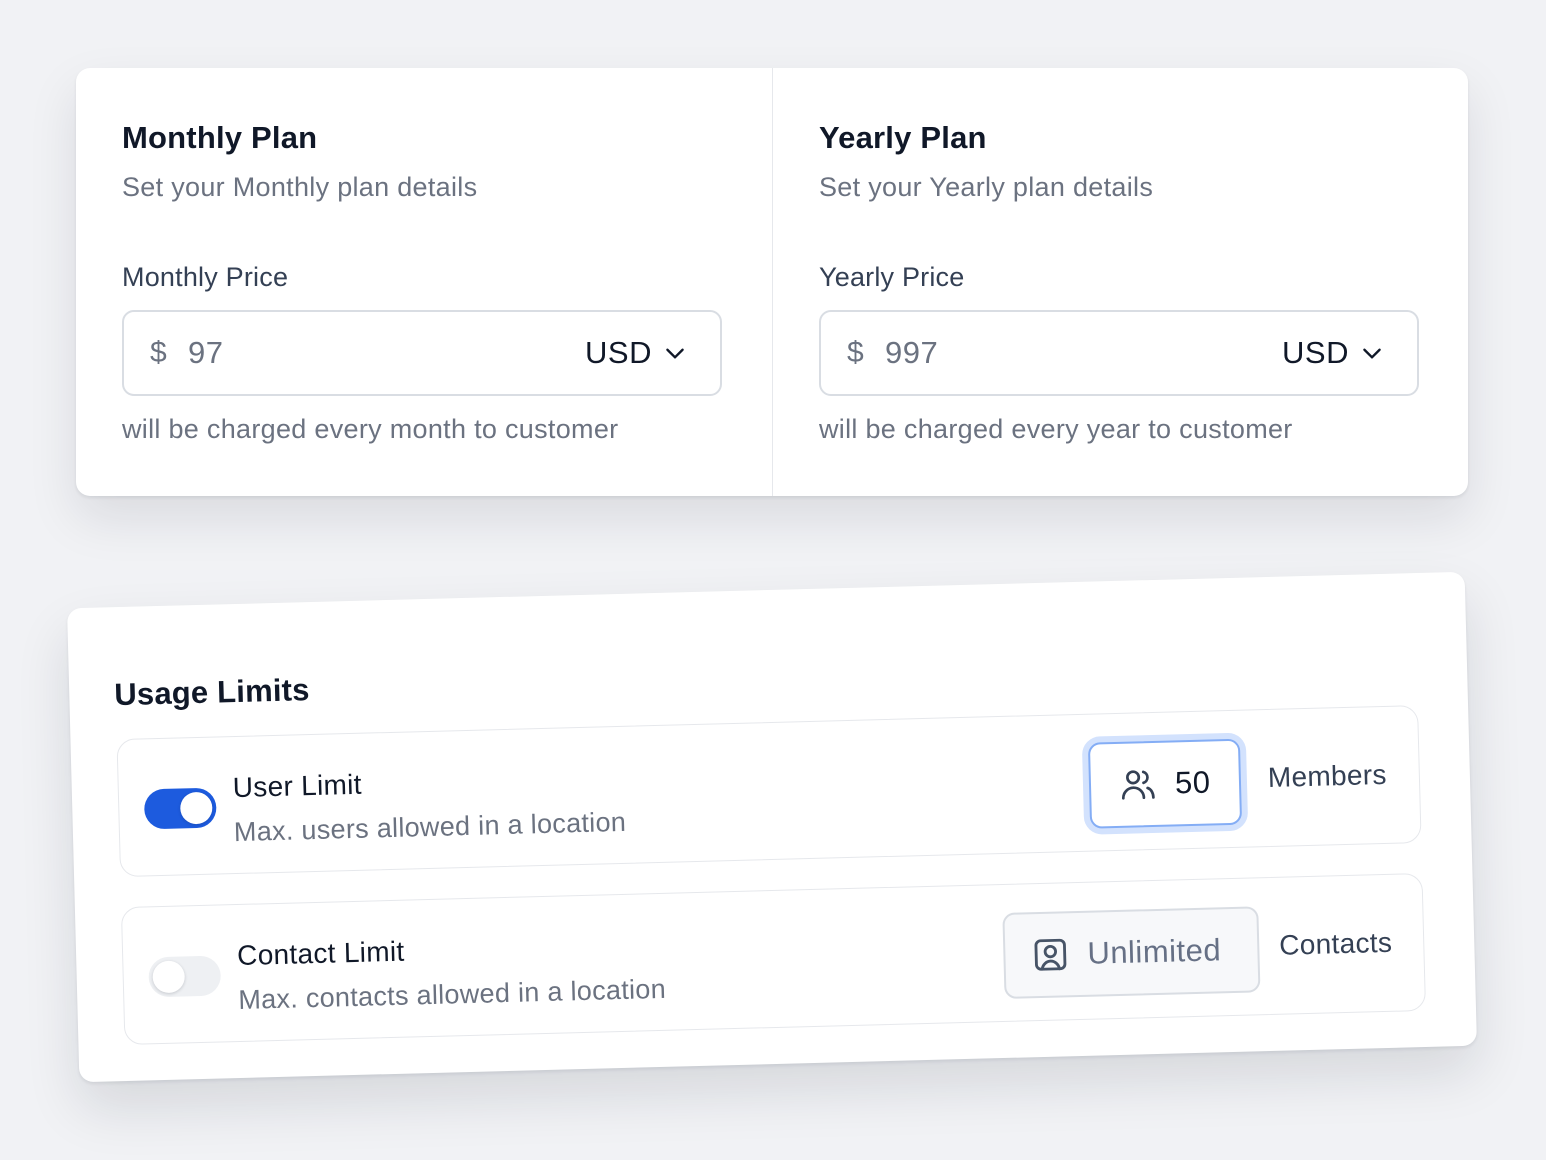 The width and height of the screenshot is (1546, 1160). What do you see at coordinates (1165, 783) in the screenshot?
I see `user-limit-input: 50` at bounding box center [1165, 783].